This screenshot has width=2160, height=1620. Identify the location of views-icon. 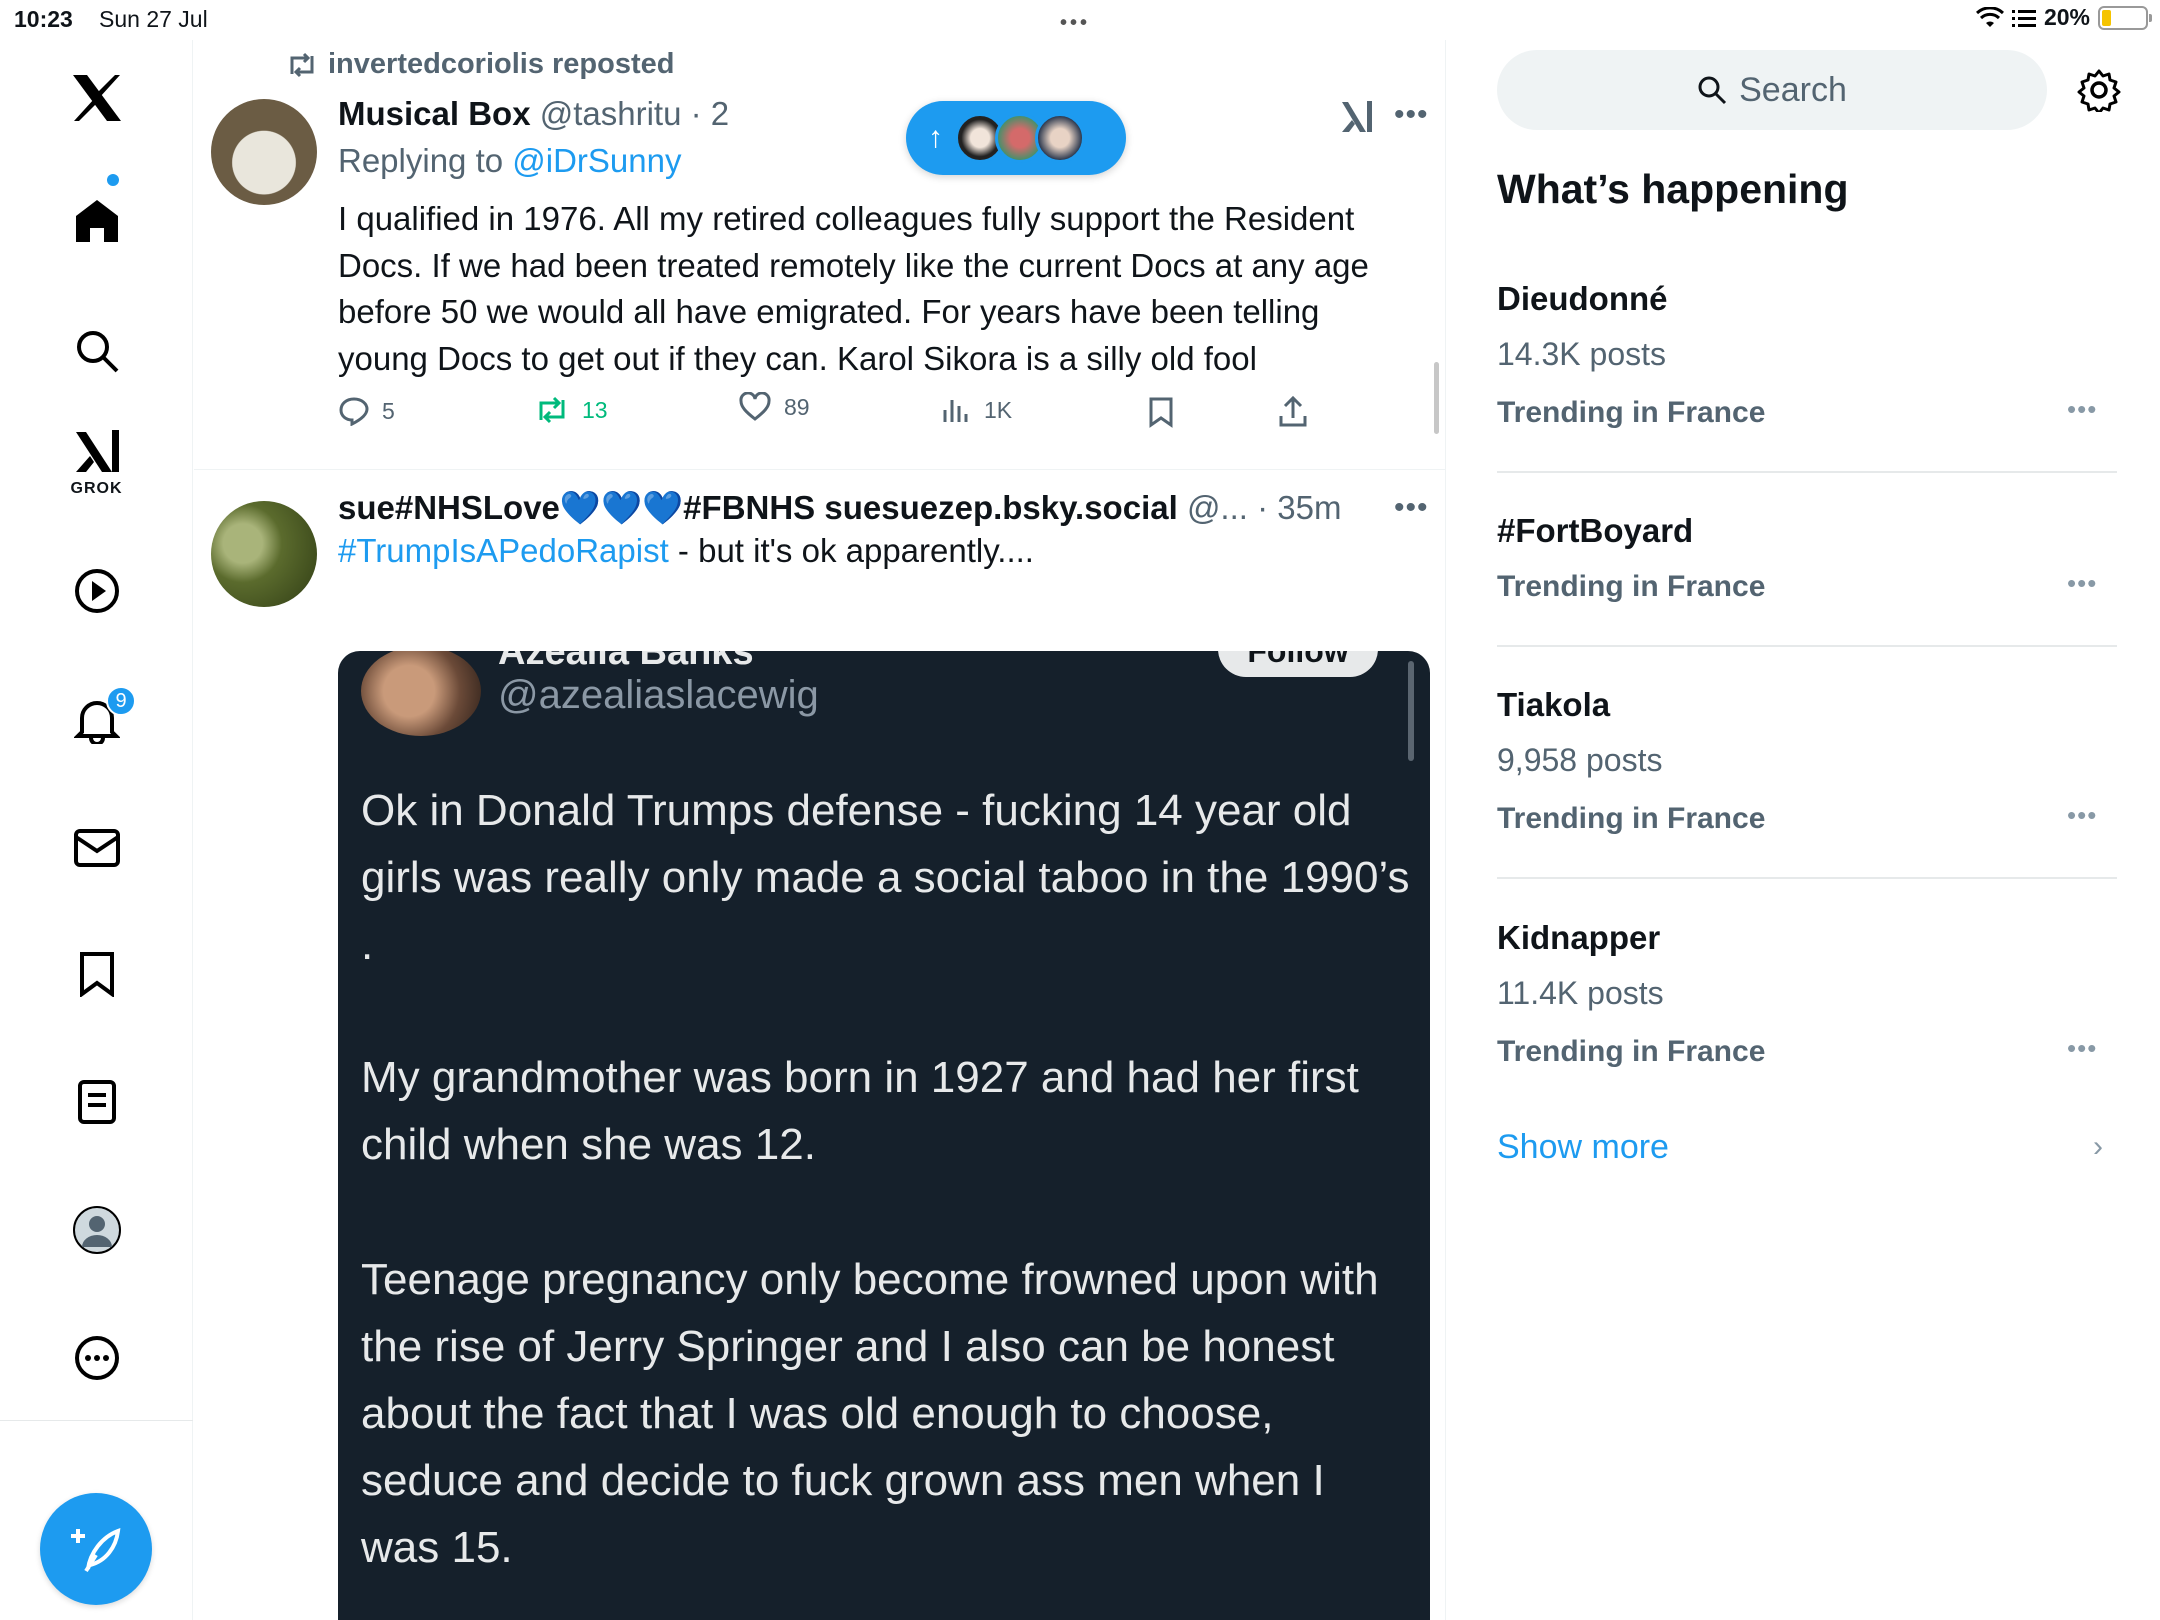
(955, 411).